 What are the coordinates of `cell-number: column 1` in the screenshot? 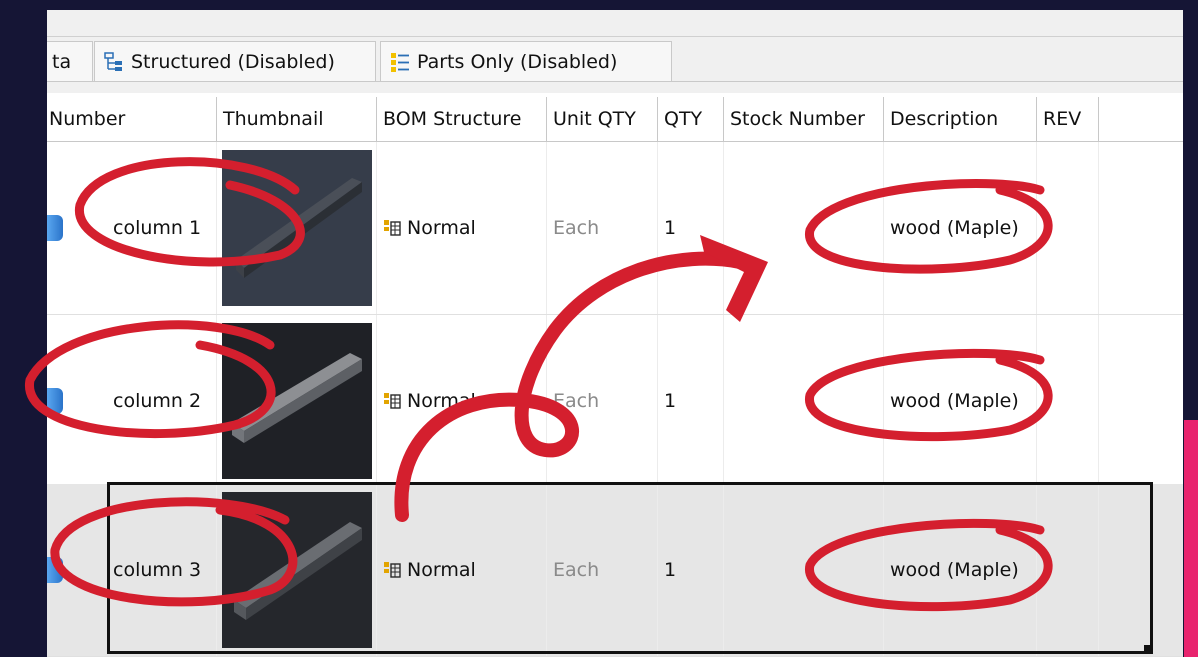 It's located at (162, 228).